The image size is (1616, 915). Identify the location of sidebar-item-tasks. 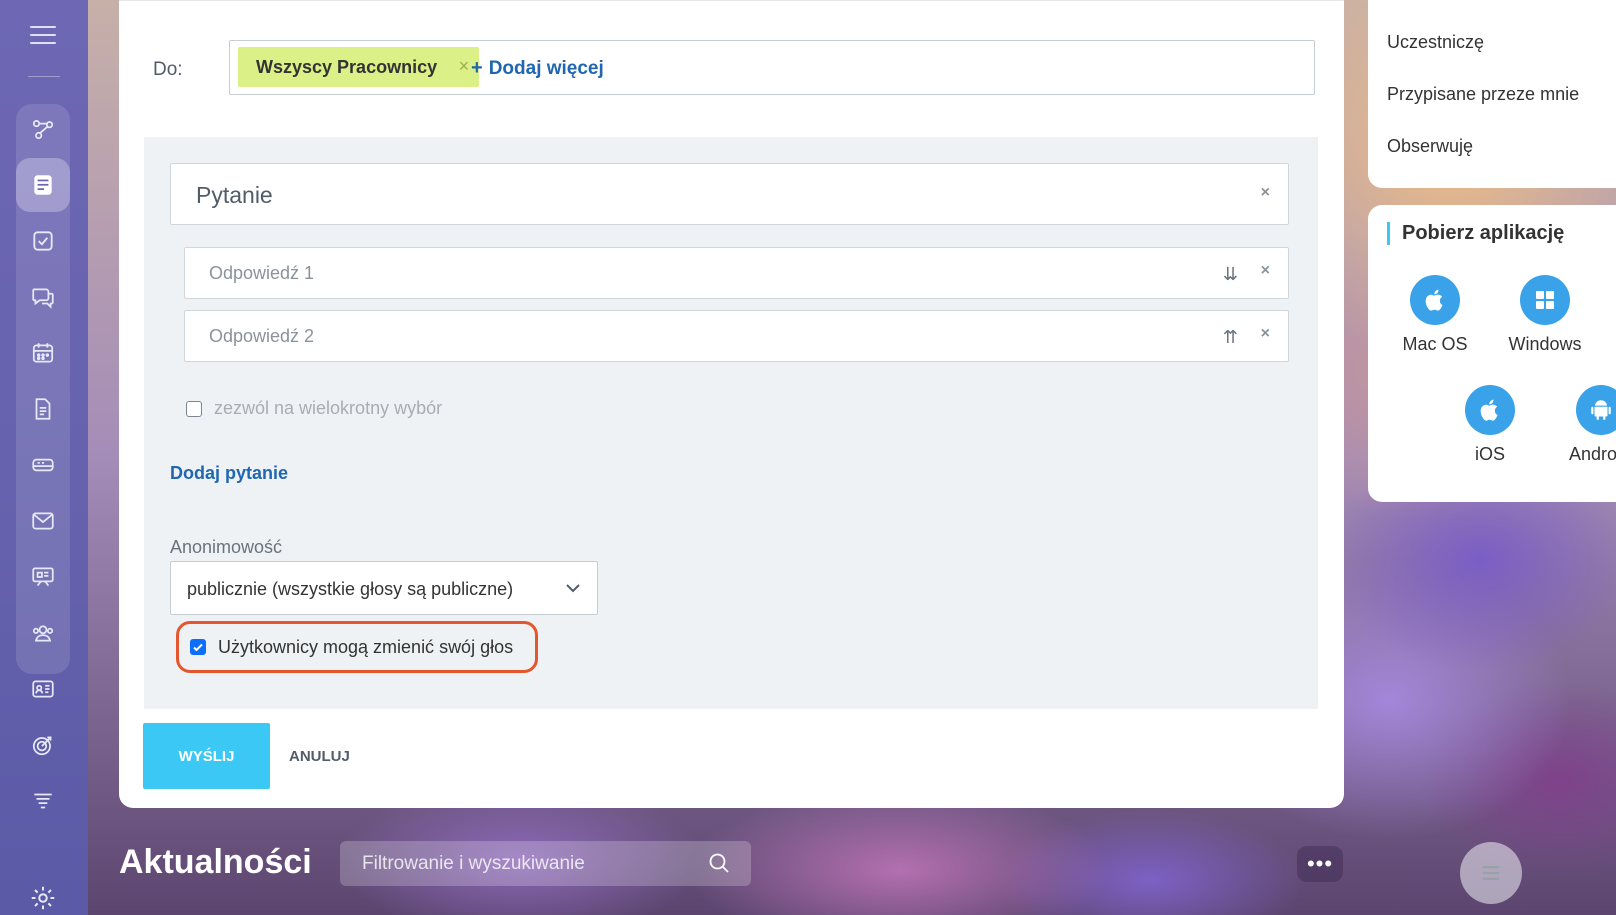
(43, 241).